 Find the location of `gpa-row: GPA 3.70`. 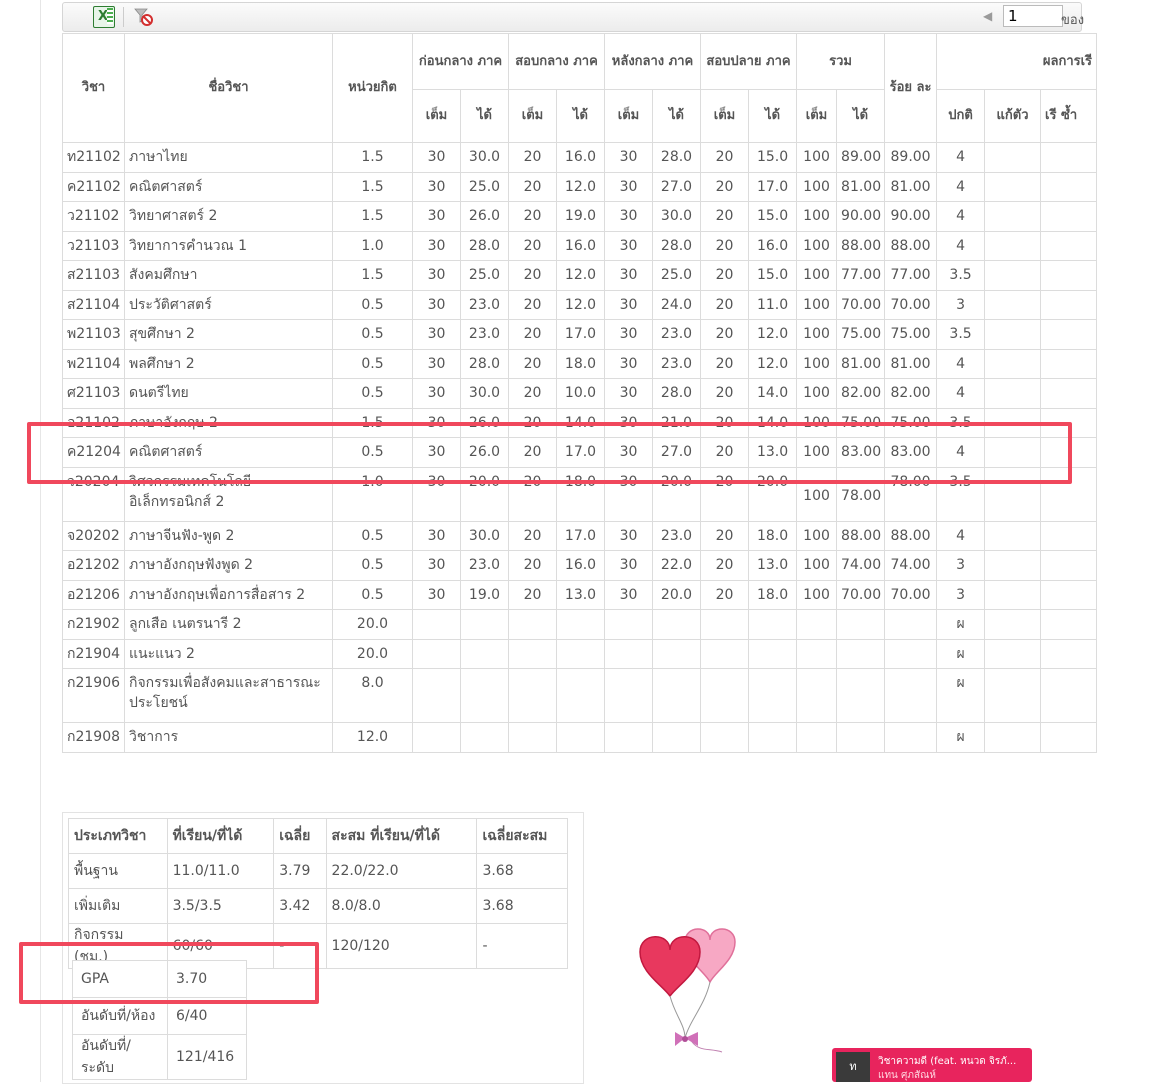

gpa-row: GPA 3.70 is located at coordinates (159, 979).